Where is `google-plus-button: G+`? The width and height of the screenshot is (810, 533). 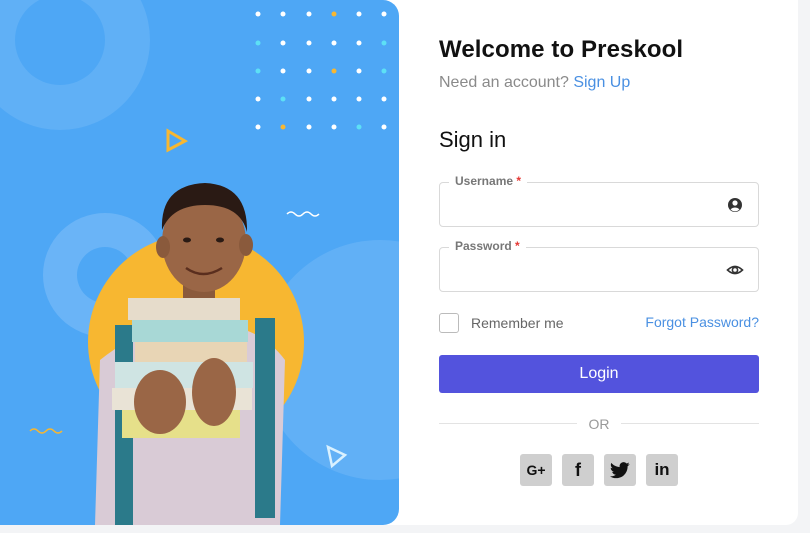
google-plus-button: G+ is located at coordinates (536, 470).